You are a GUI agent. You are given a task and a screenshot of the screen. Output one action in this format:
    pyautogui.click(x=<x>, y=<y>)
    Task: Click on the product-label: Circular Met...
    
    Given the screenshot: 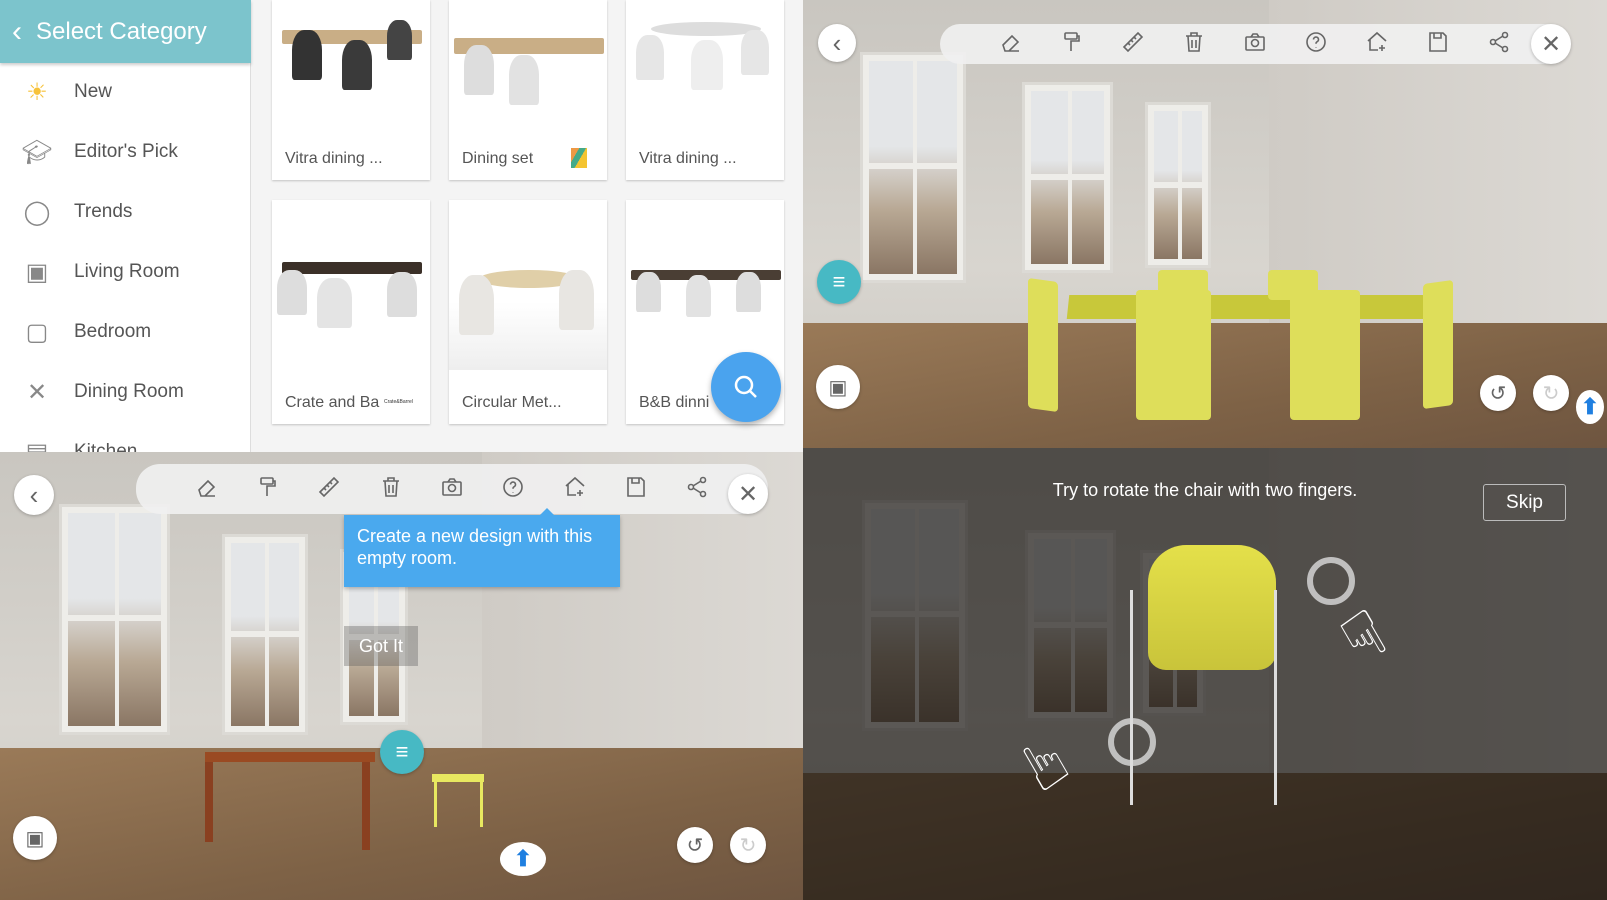 What is the action you would take?
    pyautogui.click(x=512, y=402)
    